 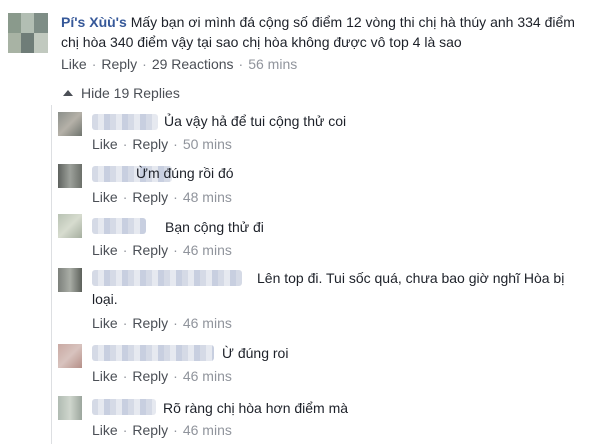 I want to click on timestamp: 50 mins, so click(x=207, y=144).